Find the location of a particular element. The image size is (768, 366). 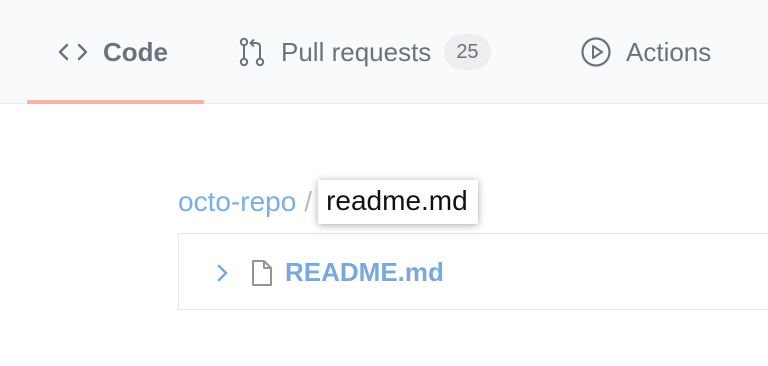

breadcrumb: octo-repo / readme.md is located at coordinates (328, 202).